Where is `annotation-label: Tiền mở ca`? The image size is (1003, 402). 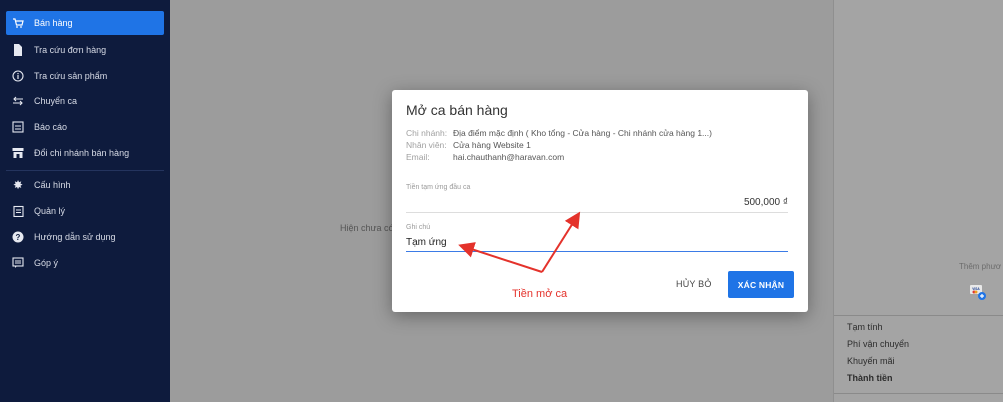
annotation-label: Tiền mở ca is located at coordinates (540, 294).